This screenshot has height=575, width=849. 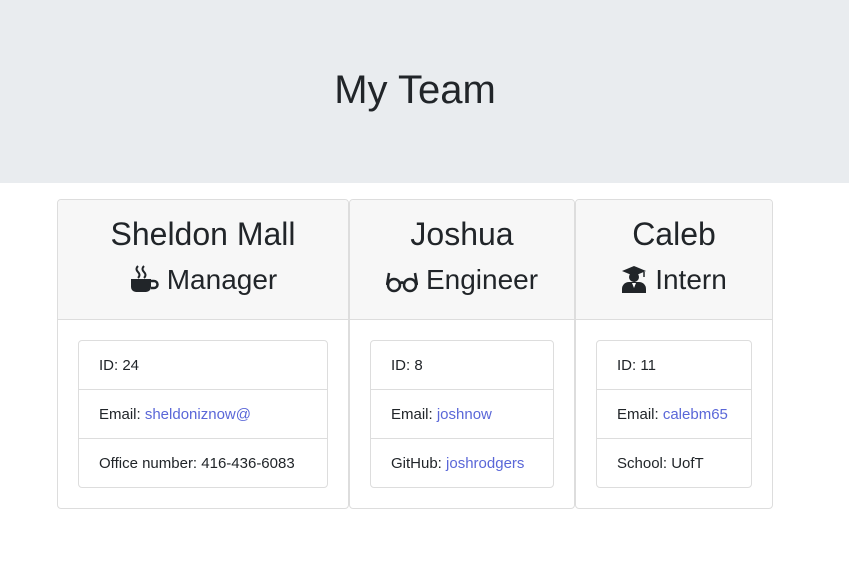 I want to click on email-link: sheldoniznow@, so click(x=198, y=414).